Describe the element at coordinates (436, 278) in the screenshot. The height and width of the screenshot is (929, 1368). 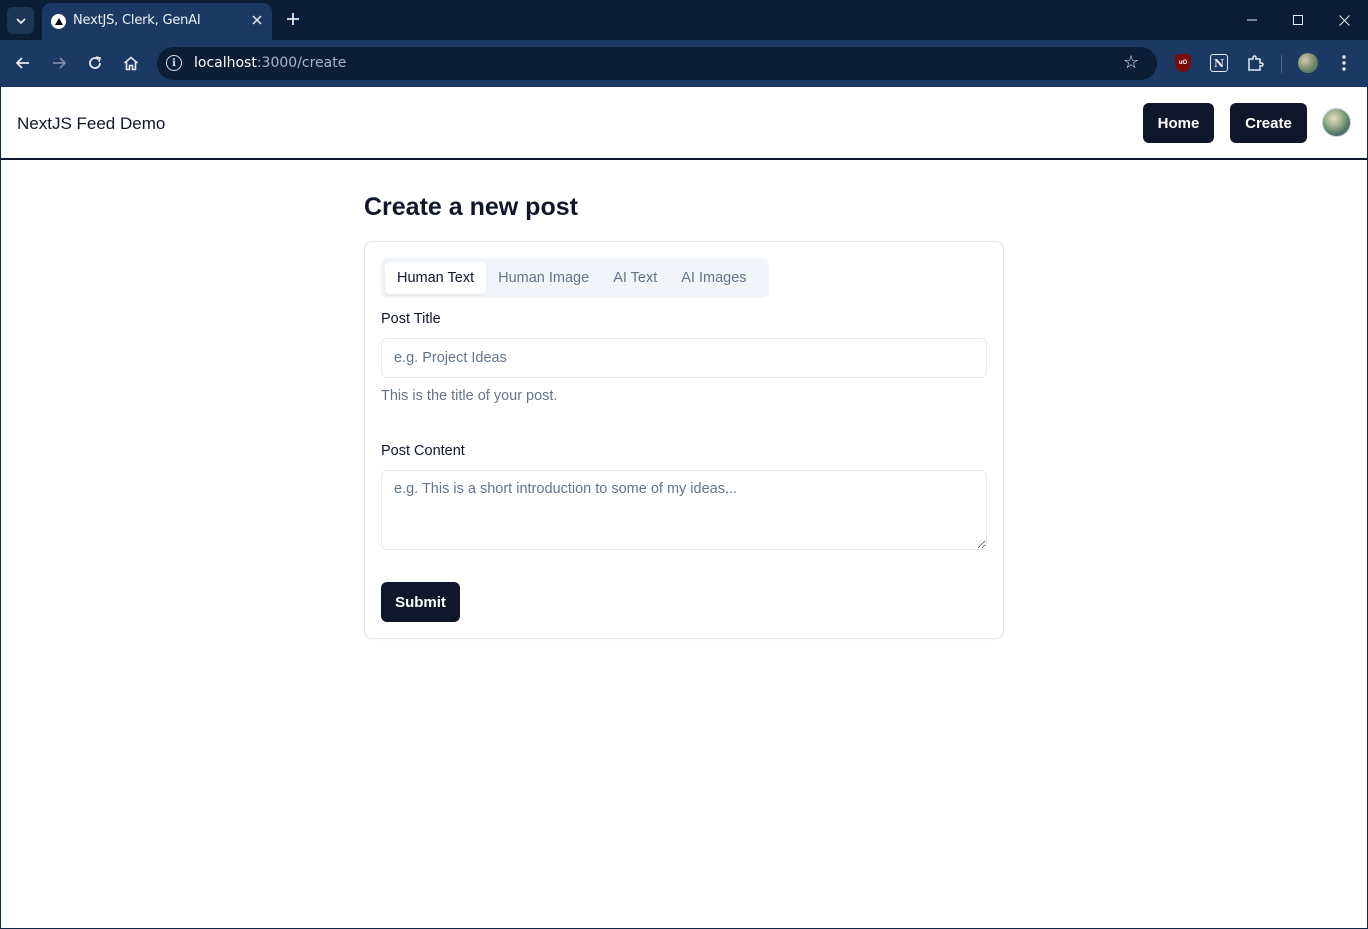
I see `tab-human-text: Human Text` at that location.